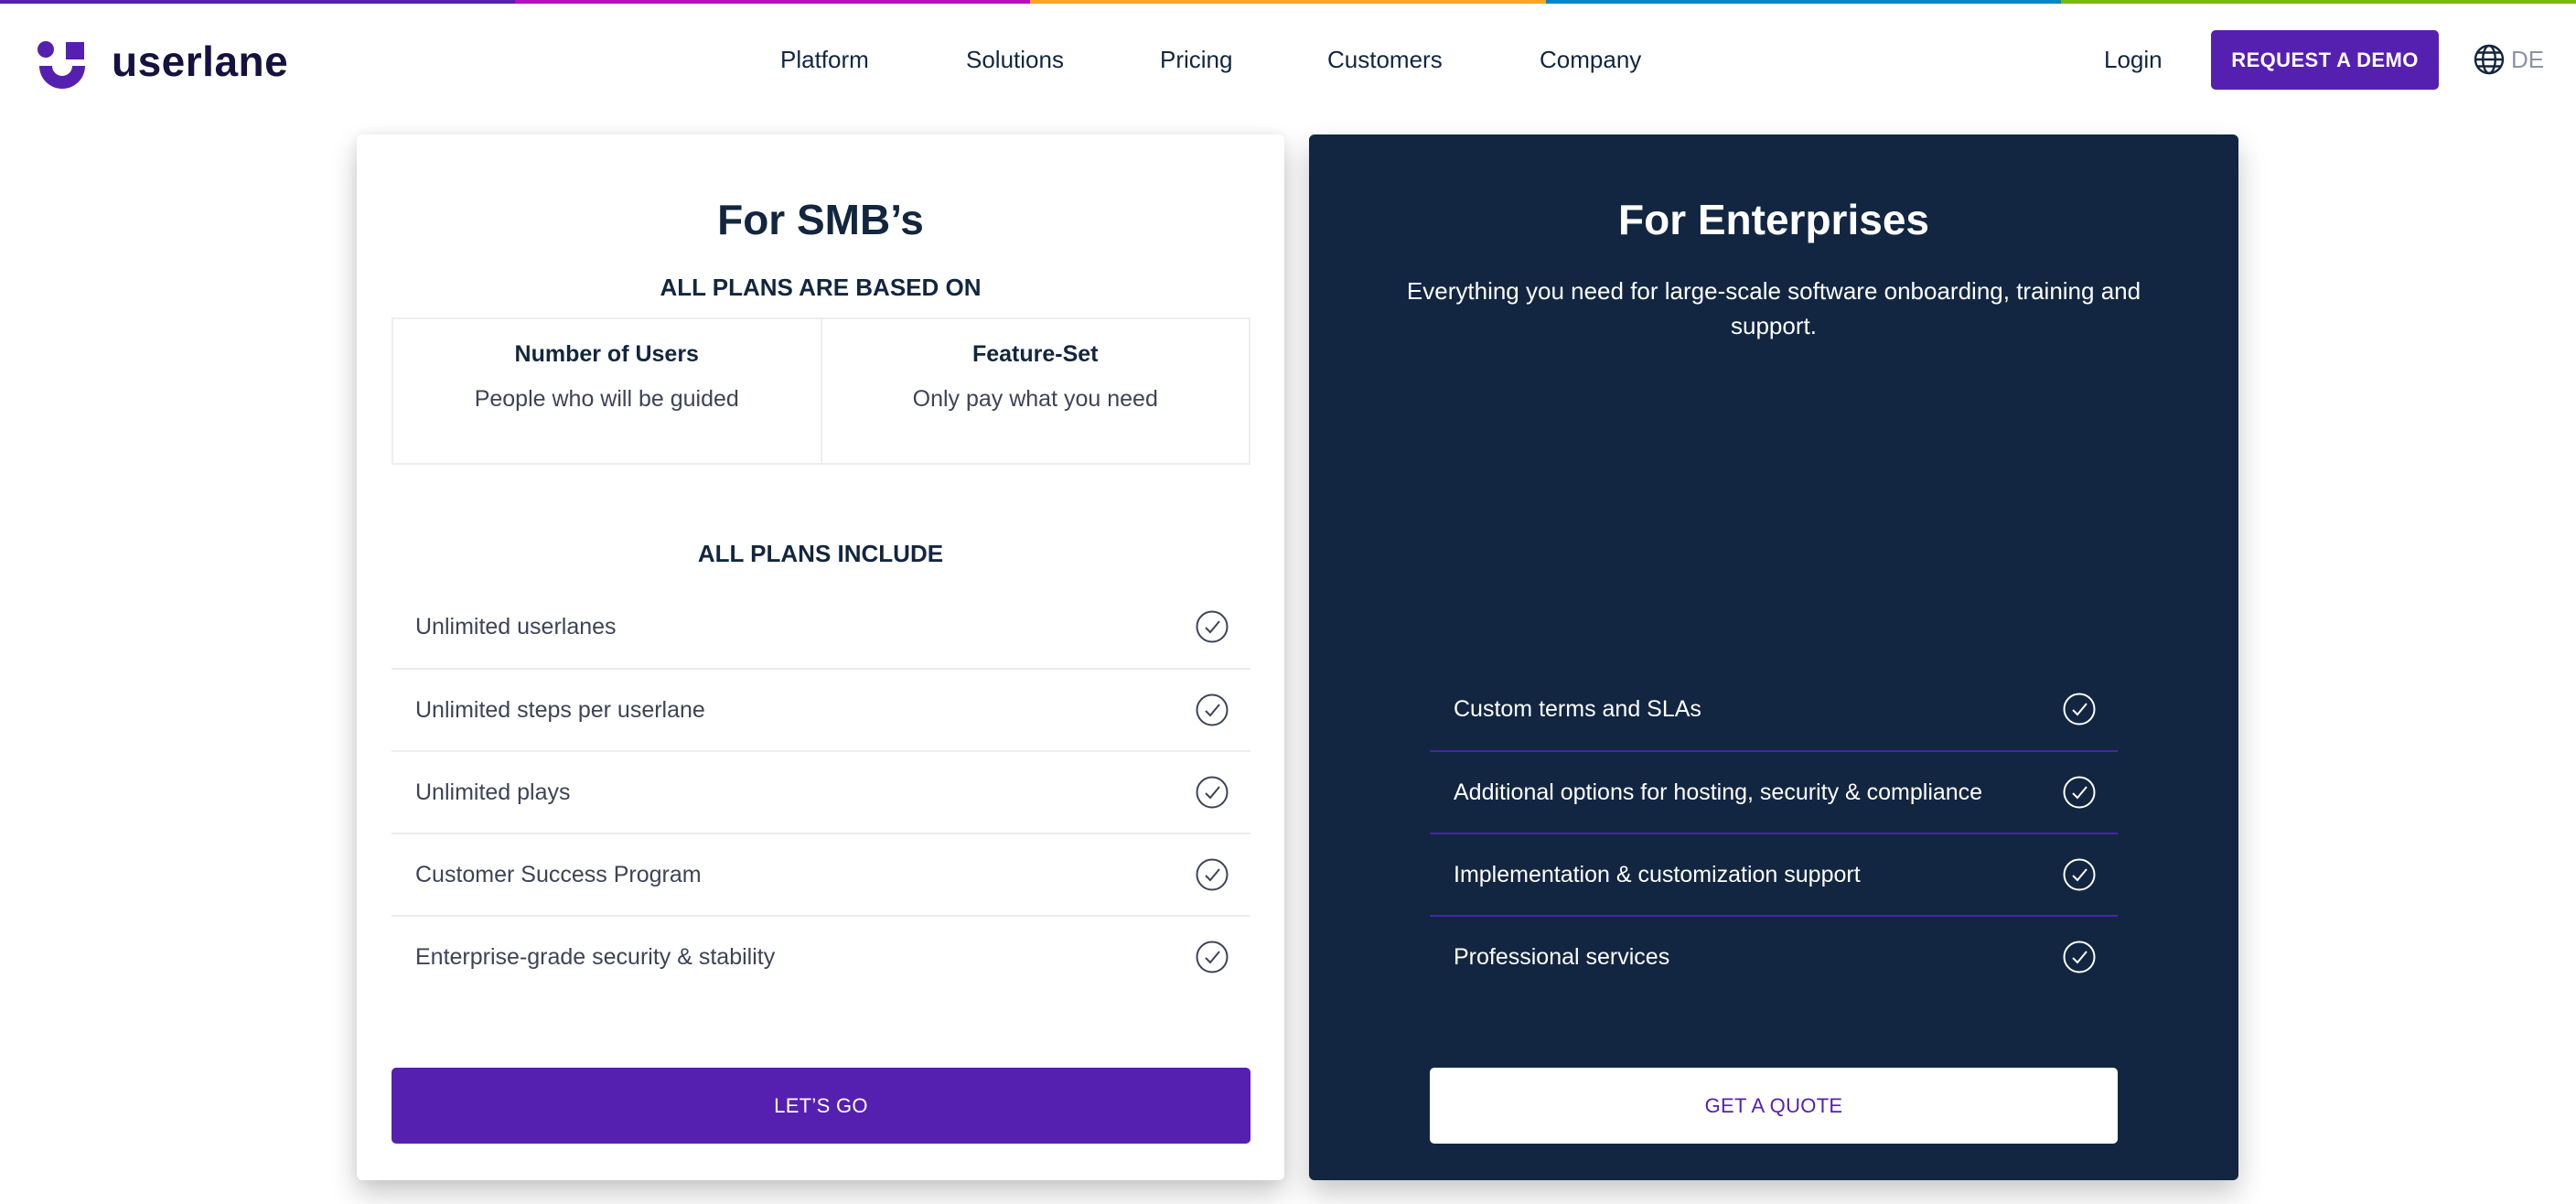  I want to click on brand-color-bar, so click(1288, 2).